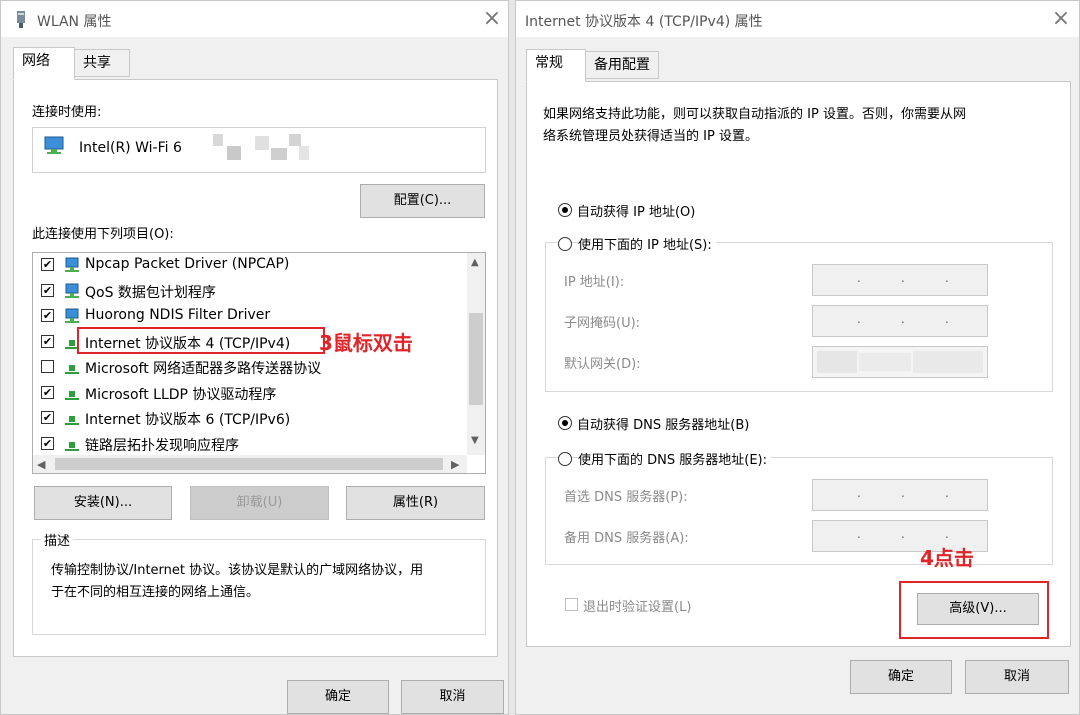 Image resolution: width=1080 pixels, height=715 pixels. What do you see at coordinates (565, 210) in the screenshot?
I see `auto-ip-radio` at bounding box center [565, 210].